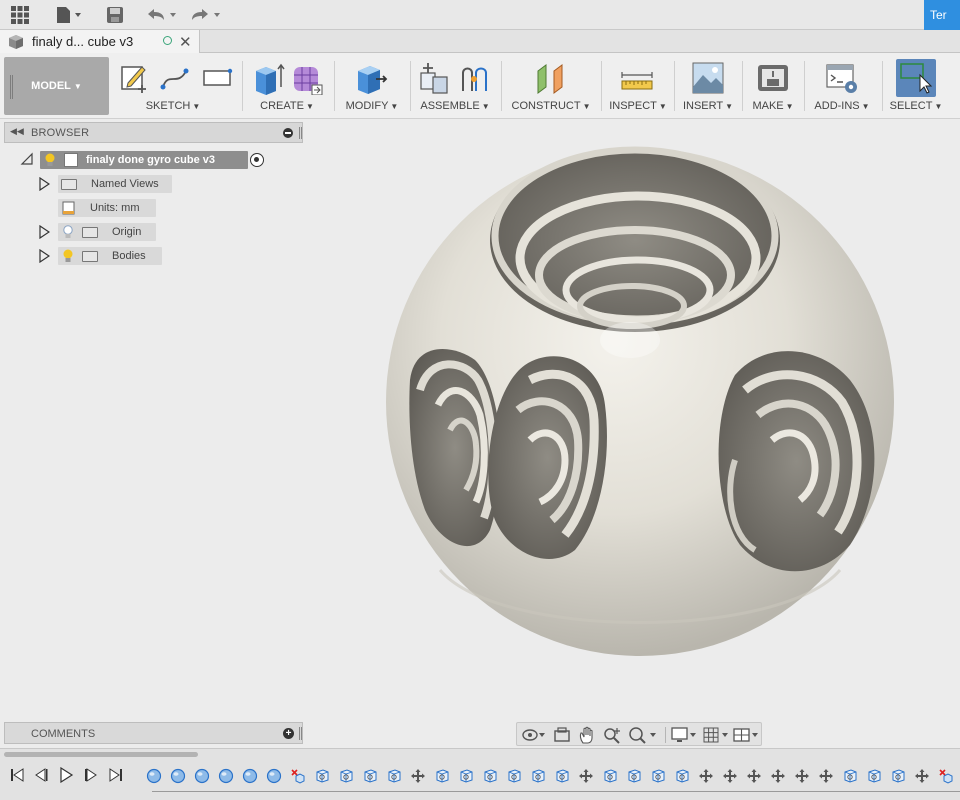 The image size is (960, 800). What do you see at coordinates (115, 15) in the screenshot?
I see `save-icon` at bounding box center [115, 15].